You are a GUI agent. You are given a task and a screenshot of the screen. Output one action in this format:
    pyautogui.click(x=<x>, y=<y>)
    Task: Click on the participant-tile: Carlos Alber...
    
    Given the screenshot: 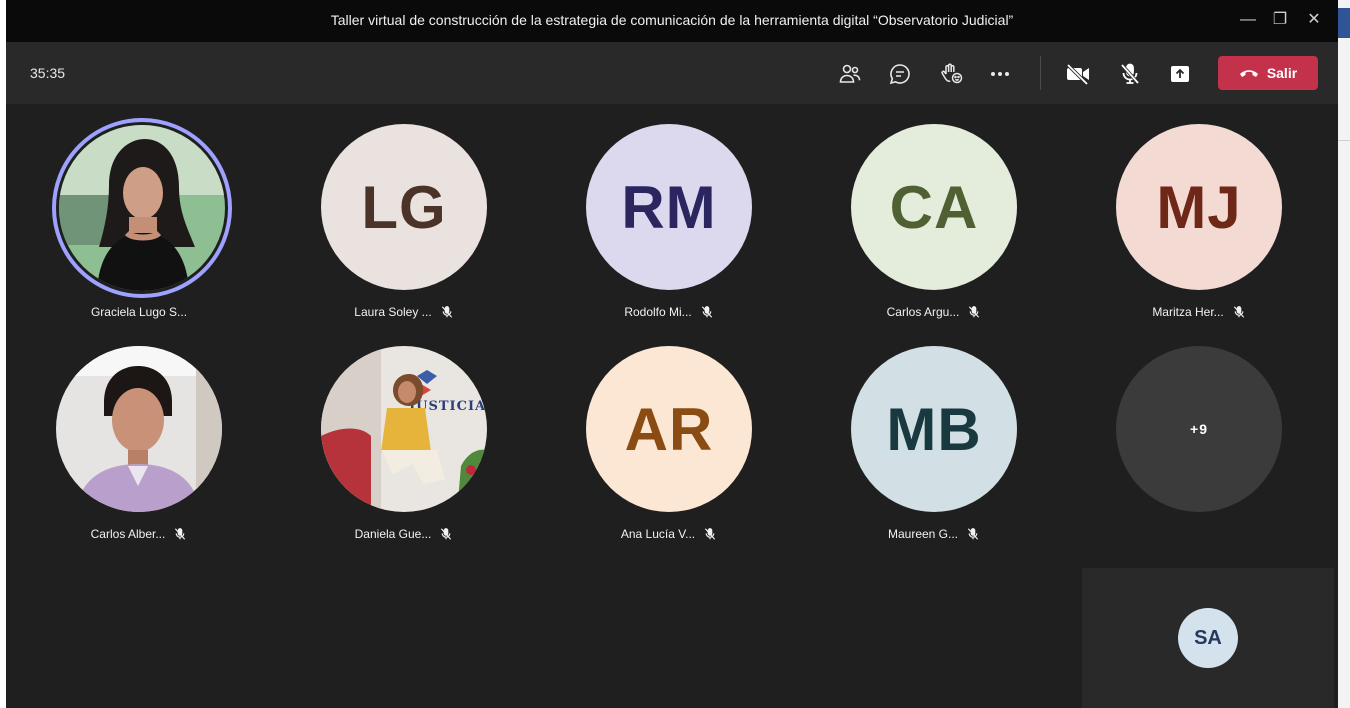 What is the action you would take?
    pyautogui.click(x=139, y=436)
    